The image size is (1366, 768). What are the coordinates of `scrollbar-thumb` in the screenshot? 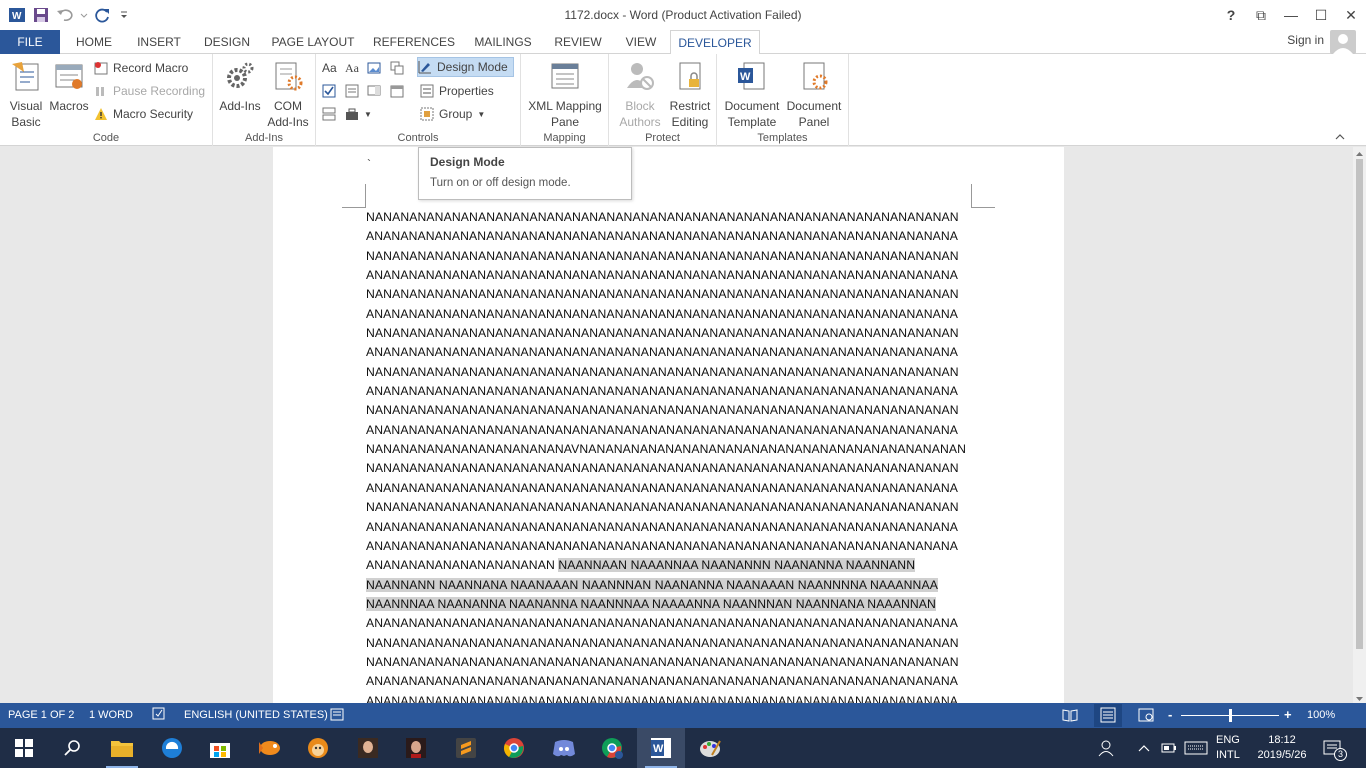 It's located at (1359, 404).